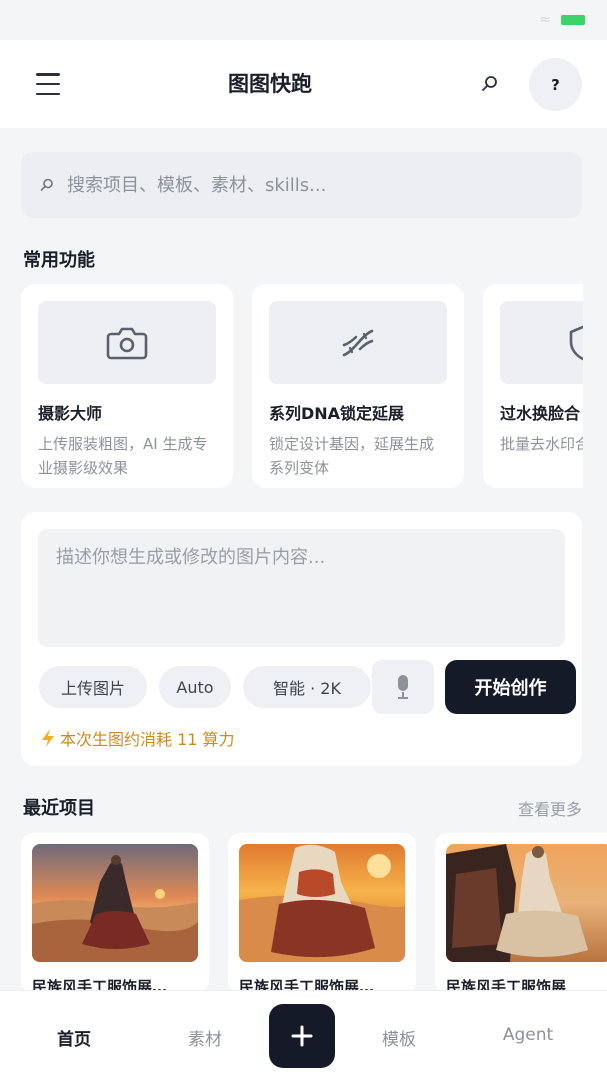 The width and height of the screenshot is (607, 1080). I want to click on start-create-button: 开始创作, so click(510, 687).